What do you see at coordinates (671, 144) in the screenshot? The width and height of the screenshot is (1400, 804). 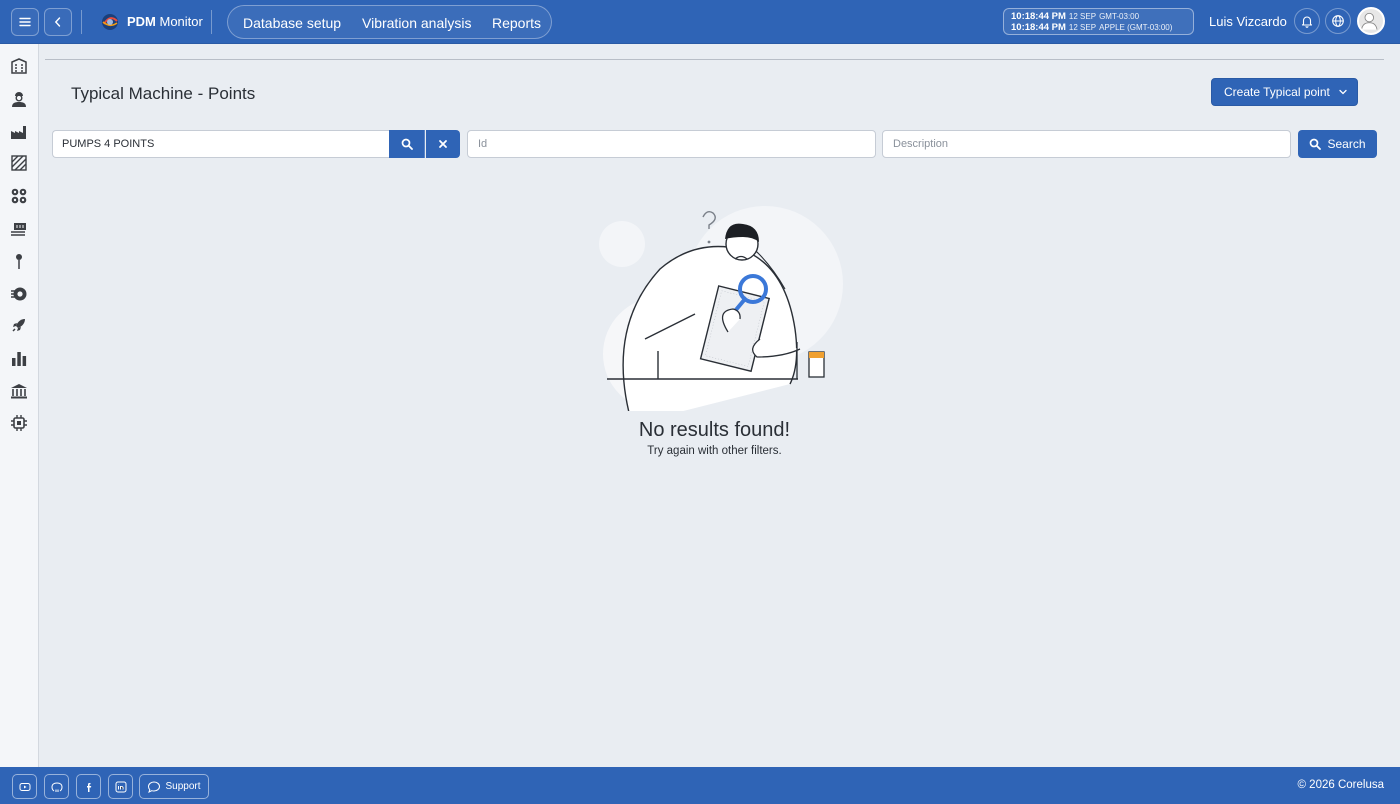 I see `id-filter-input: Id` at bounding box center [671, 144].